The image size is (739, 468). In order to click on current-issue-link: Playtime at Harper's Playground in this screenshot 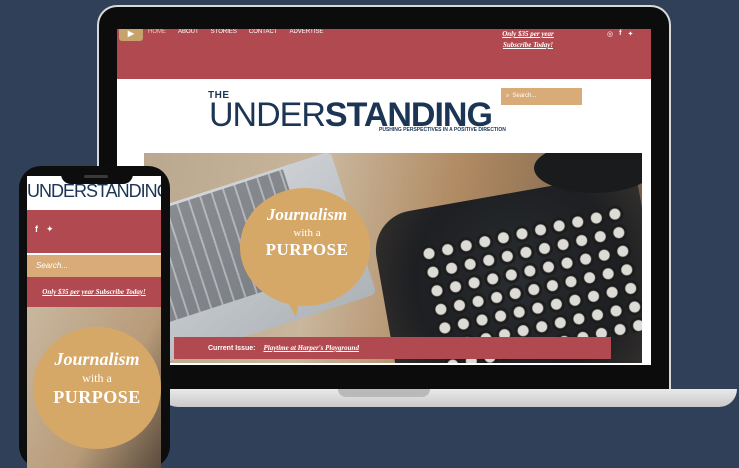, I will do `click(310, 348)`.